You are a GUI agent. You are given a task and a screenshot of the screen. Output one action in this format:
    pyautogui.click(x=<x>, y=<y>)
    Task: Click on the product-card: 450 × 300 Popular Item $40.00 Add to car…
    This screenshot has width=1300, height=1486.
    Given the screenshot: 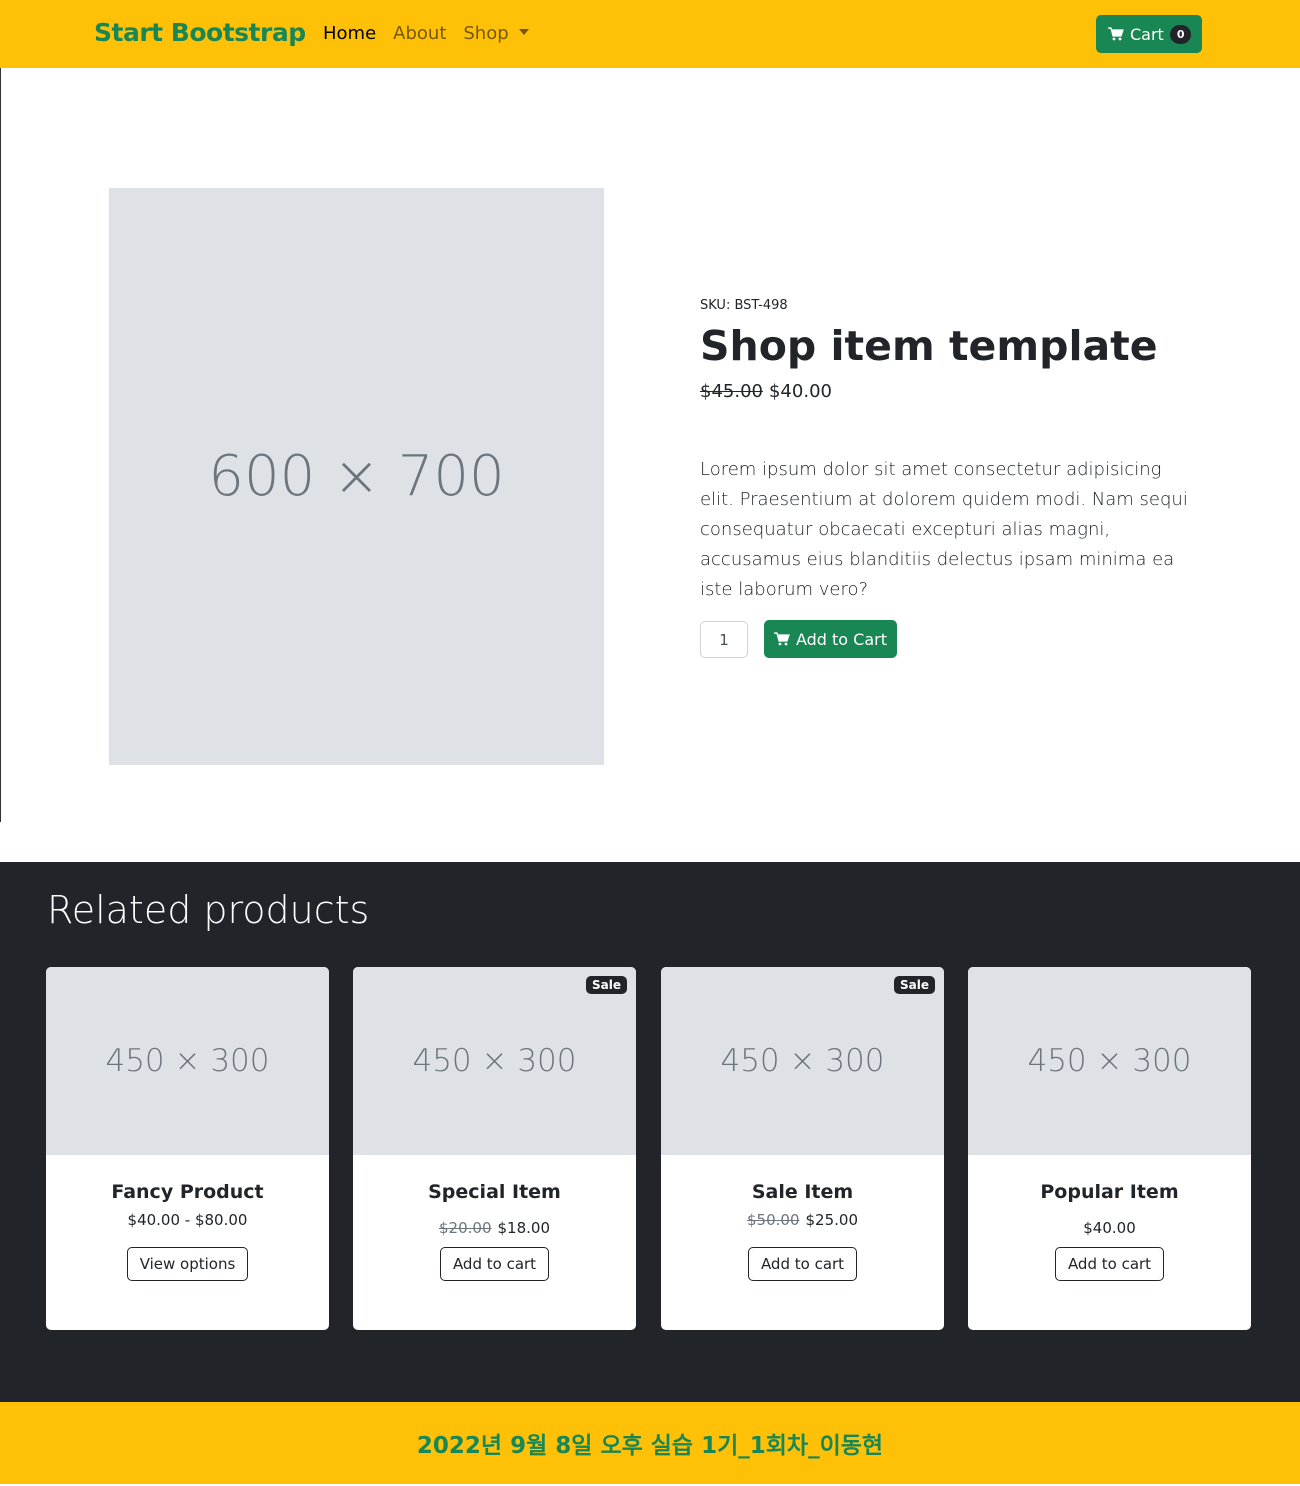 What is the action you would take?
    pyautogui.click(x=1109, y=1148)
    